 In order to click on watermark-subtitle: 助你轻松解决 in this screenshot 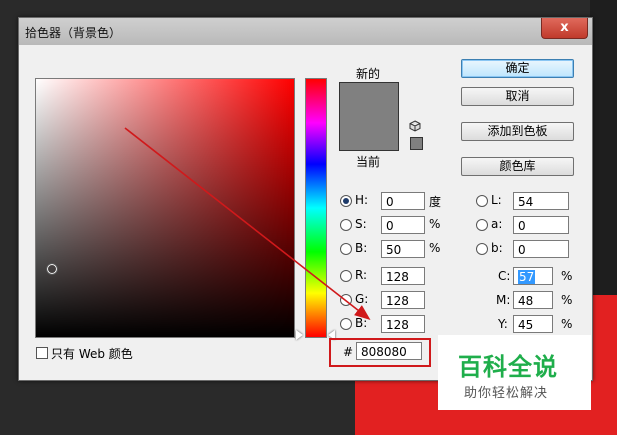, I will do `click(506, 393)`.